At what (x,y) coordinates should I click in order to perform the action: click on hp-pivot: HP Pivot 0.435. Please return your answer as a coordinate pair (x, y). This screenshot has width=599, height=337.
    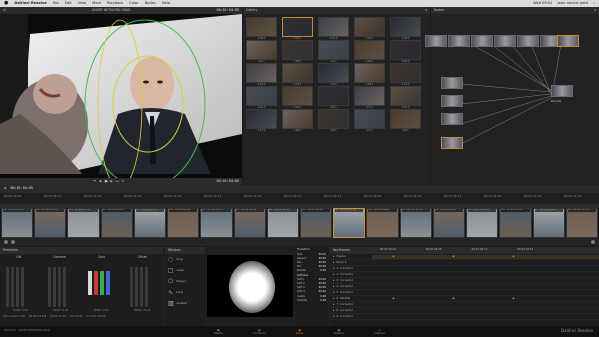
    Looking at the image, I should click on (37, 316).